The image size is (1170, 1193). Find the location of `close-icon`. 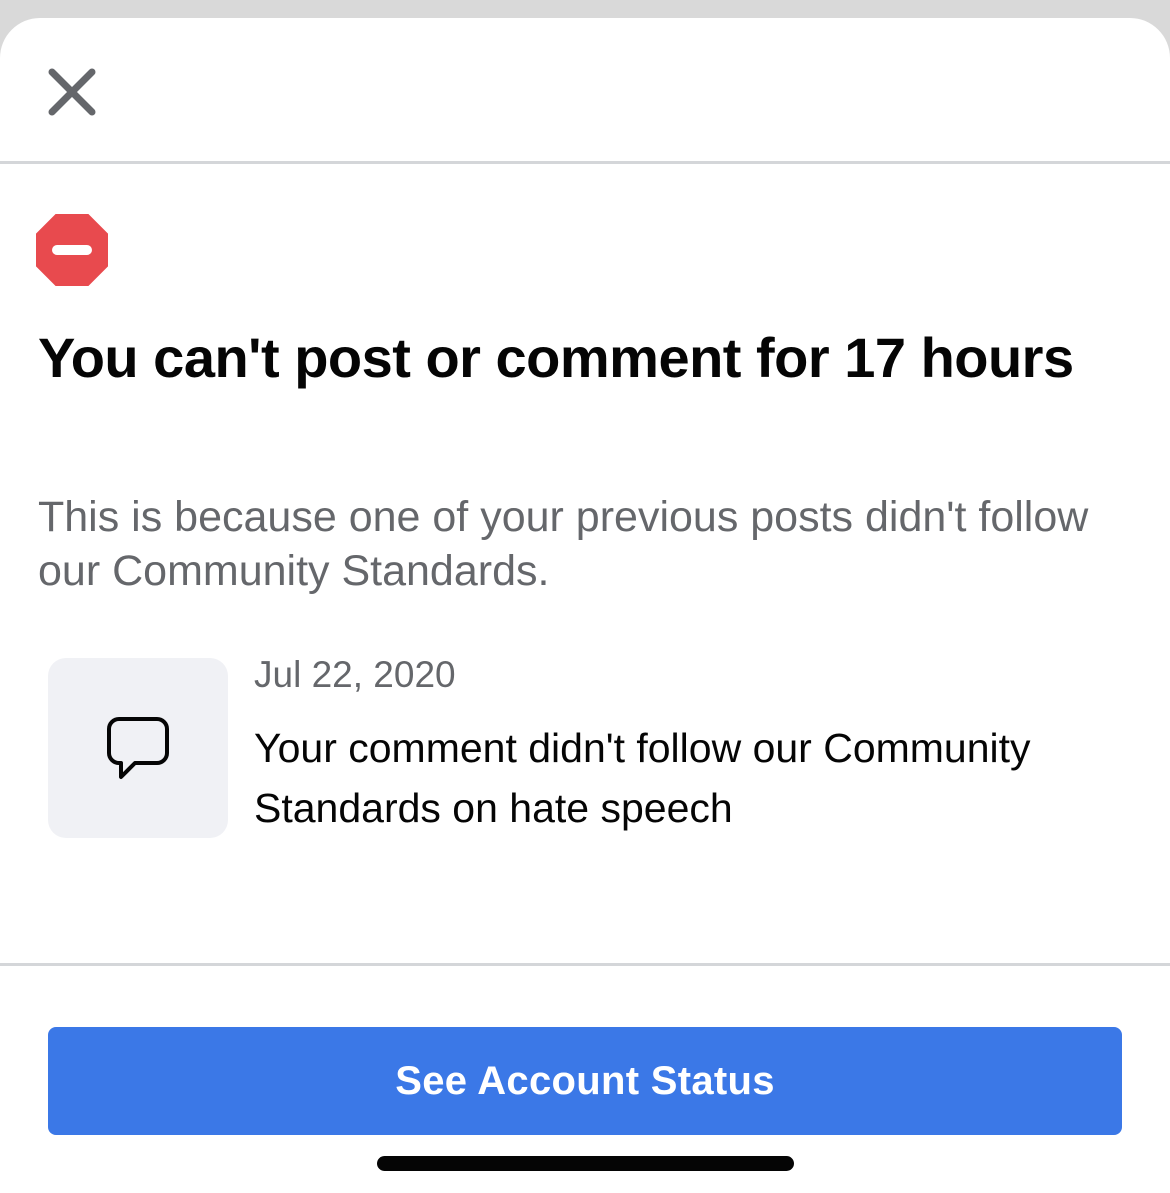

close-icon is located at coordinates (72, 92).